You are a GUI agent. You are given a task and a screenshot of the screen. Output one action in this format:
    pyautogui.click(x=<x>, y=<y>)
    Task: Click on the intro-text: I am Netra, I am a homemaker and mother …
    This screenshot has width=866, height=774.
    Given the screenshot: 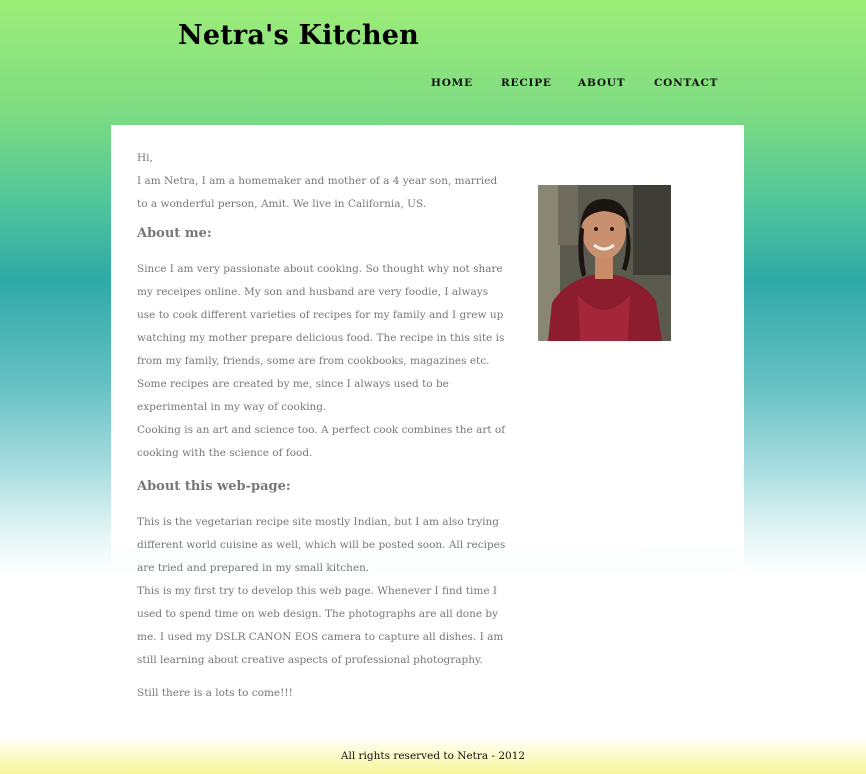 What is the action you would take?
    pyautogui.click(x=317, y=192)
    